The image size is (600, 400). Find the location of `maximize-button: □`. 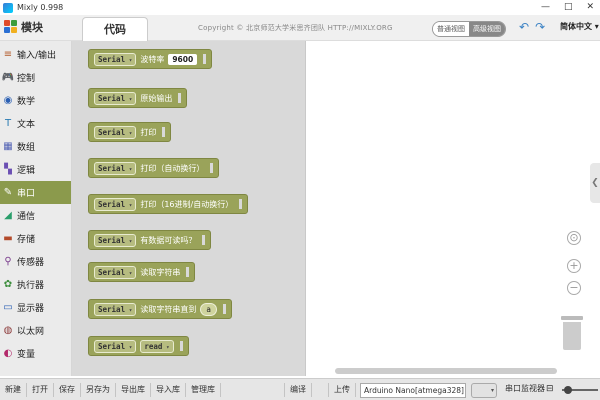

maximize-button: □ is located at coordinates (568, 7).